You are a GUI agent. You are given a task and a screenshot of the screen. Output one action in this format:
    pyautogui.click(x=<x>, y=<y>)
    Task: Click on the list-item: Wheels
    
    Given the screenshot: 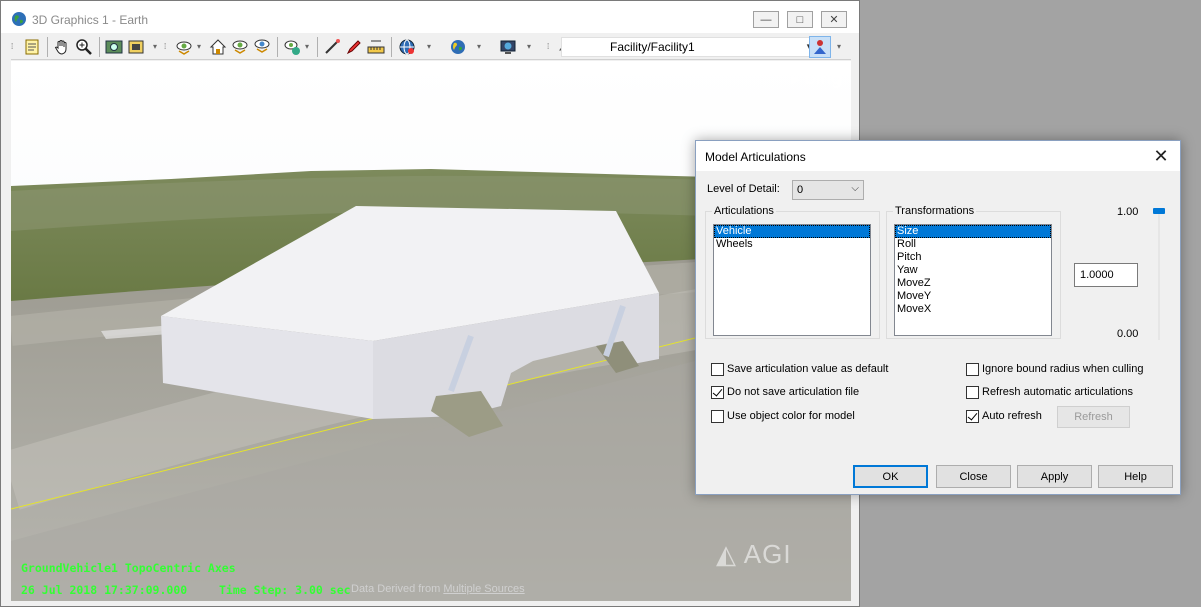 What is the action you would take?
    pyautogui.click(x=792, y=244)
    